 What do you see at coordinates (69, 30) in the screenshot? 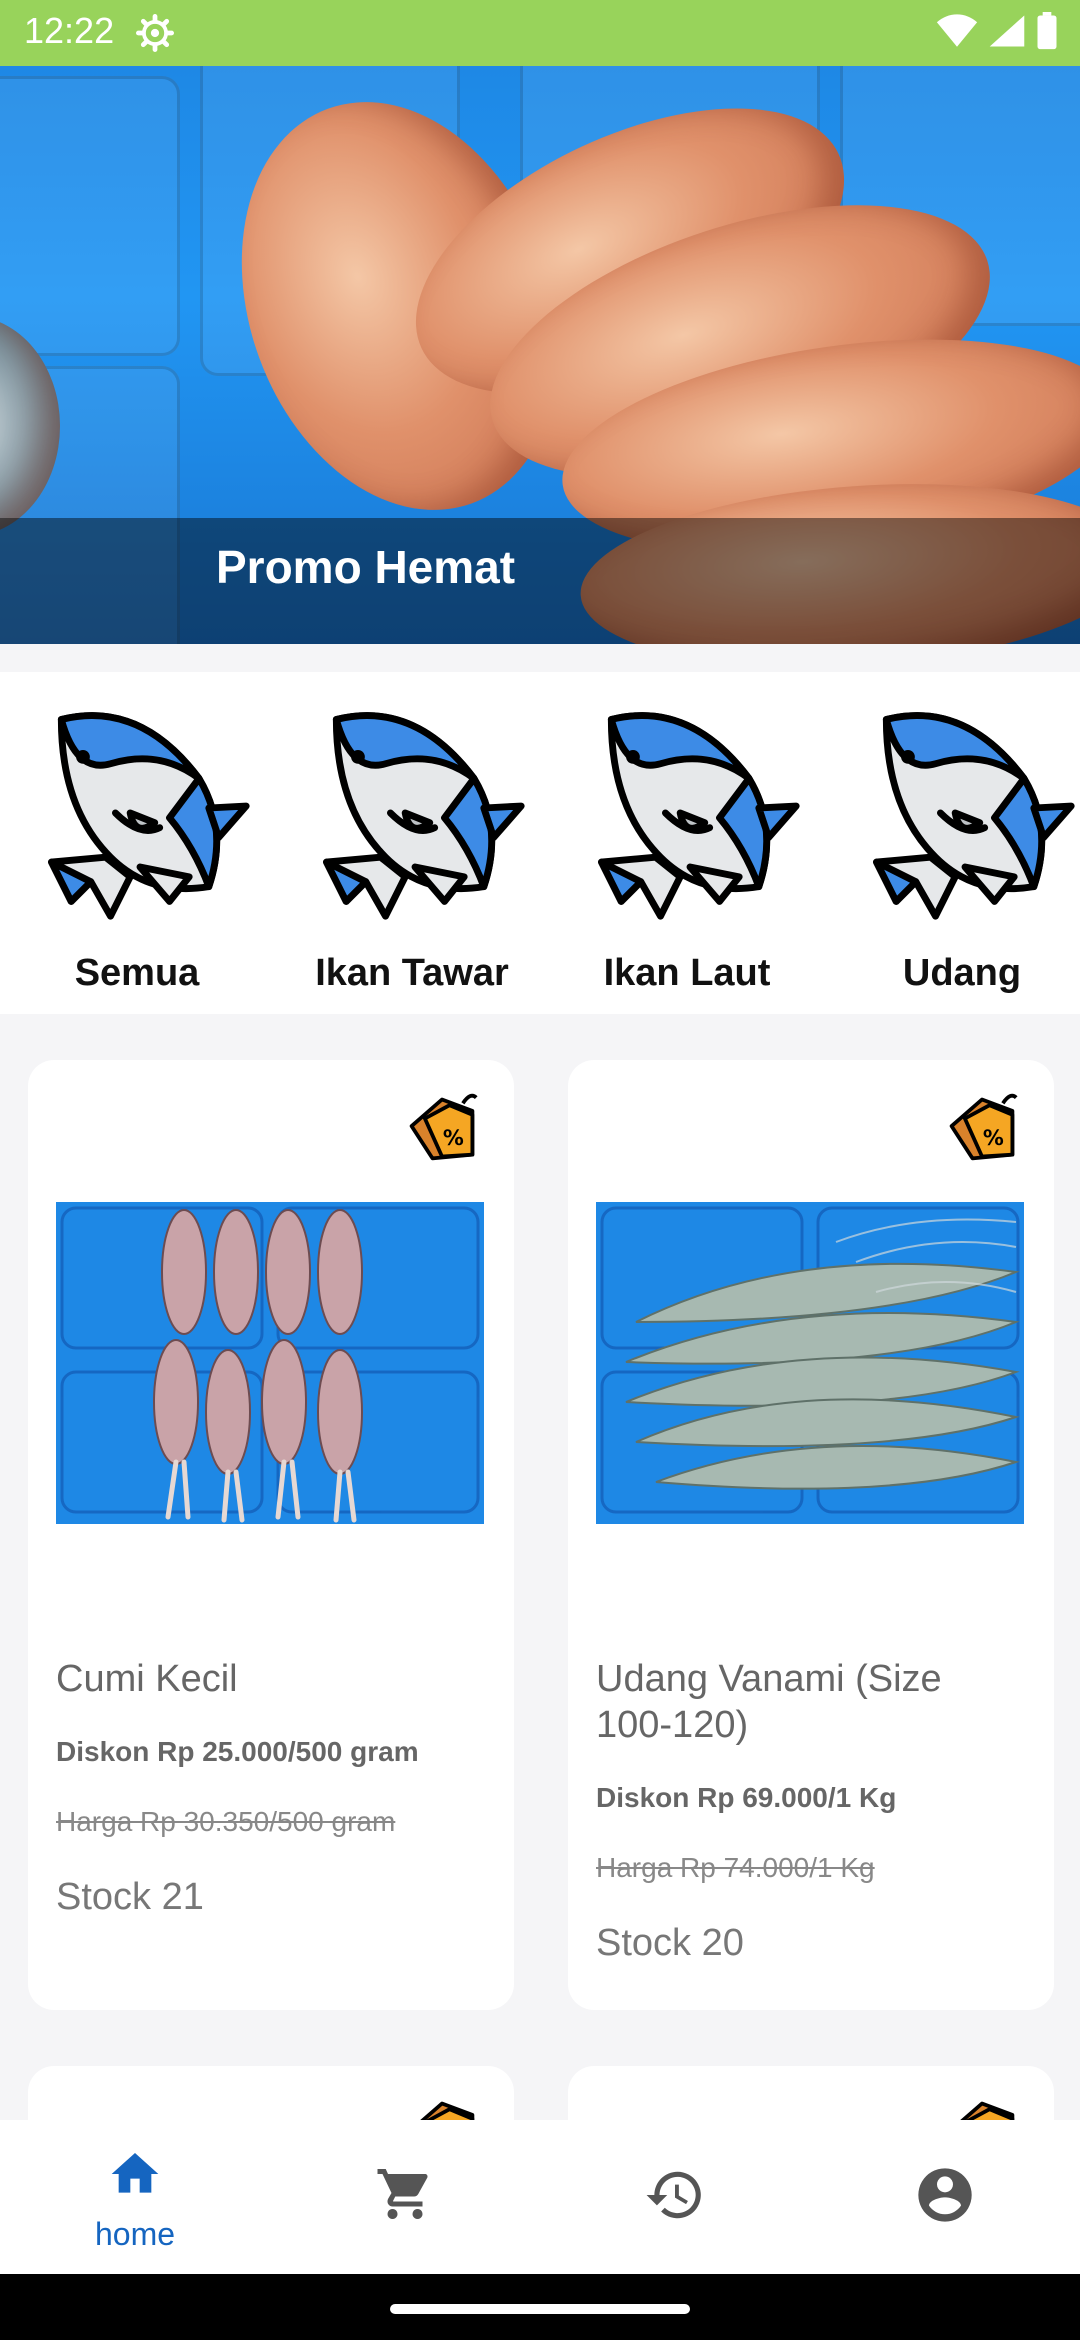
I see `status-time: 12:22` at bounding box center [69, 30].